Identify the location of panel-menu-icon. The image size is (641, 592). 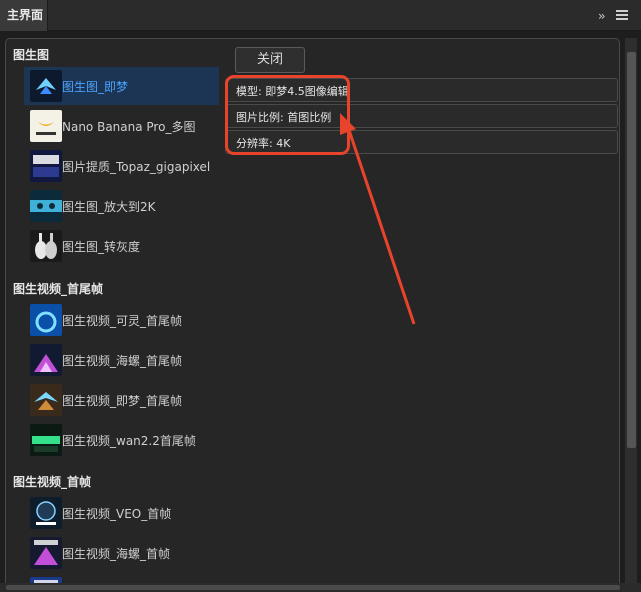
(623, 16).